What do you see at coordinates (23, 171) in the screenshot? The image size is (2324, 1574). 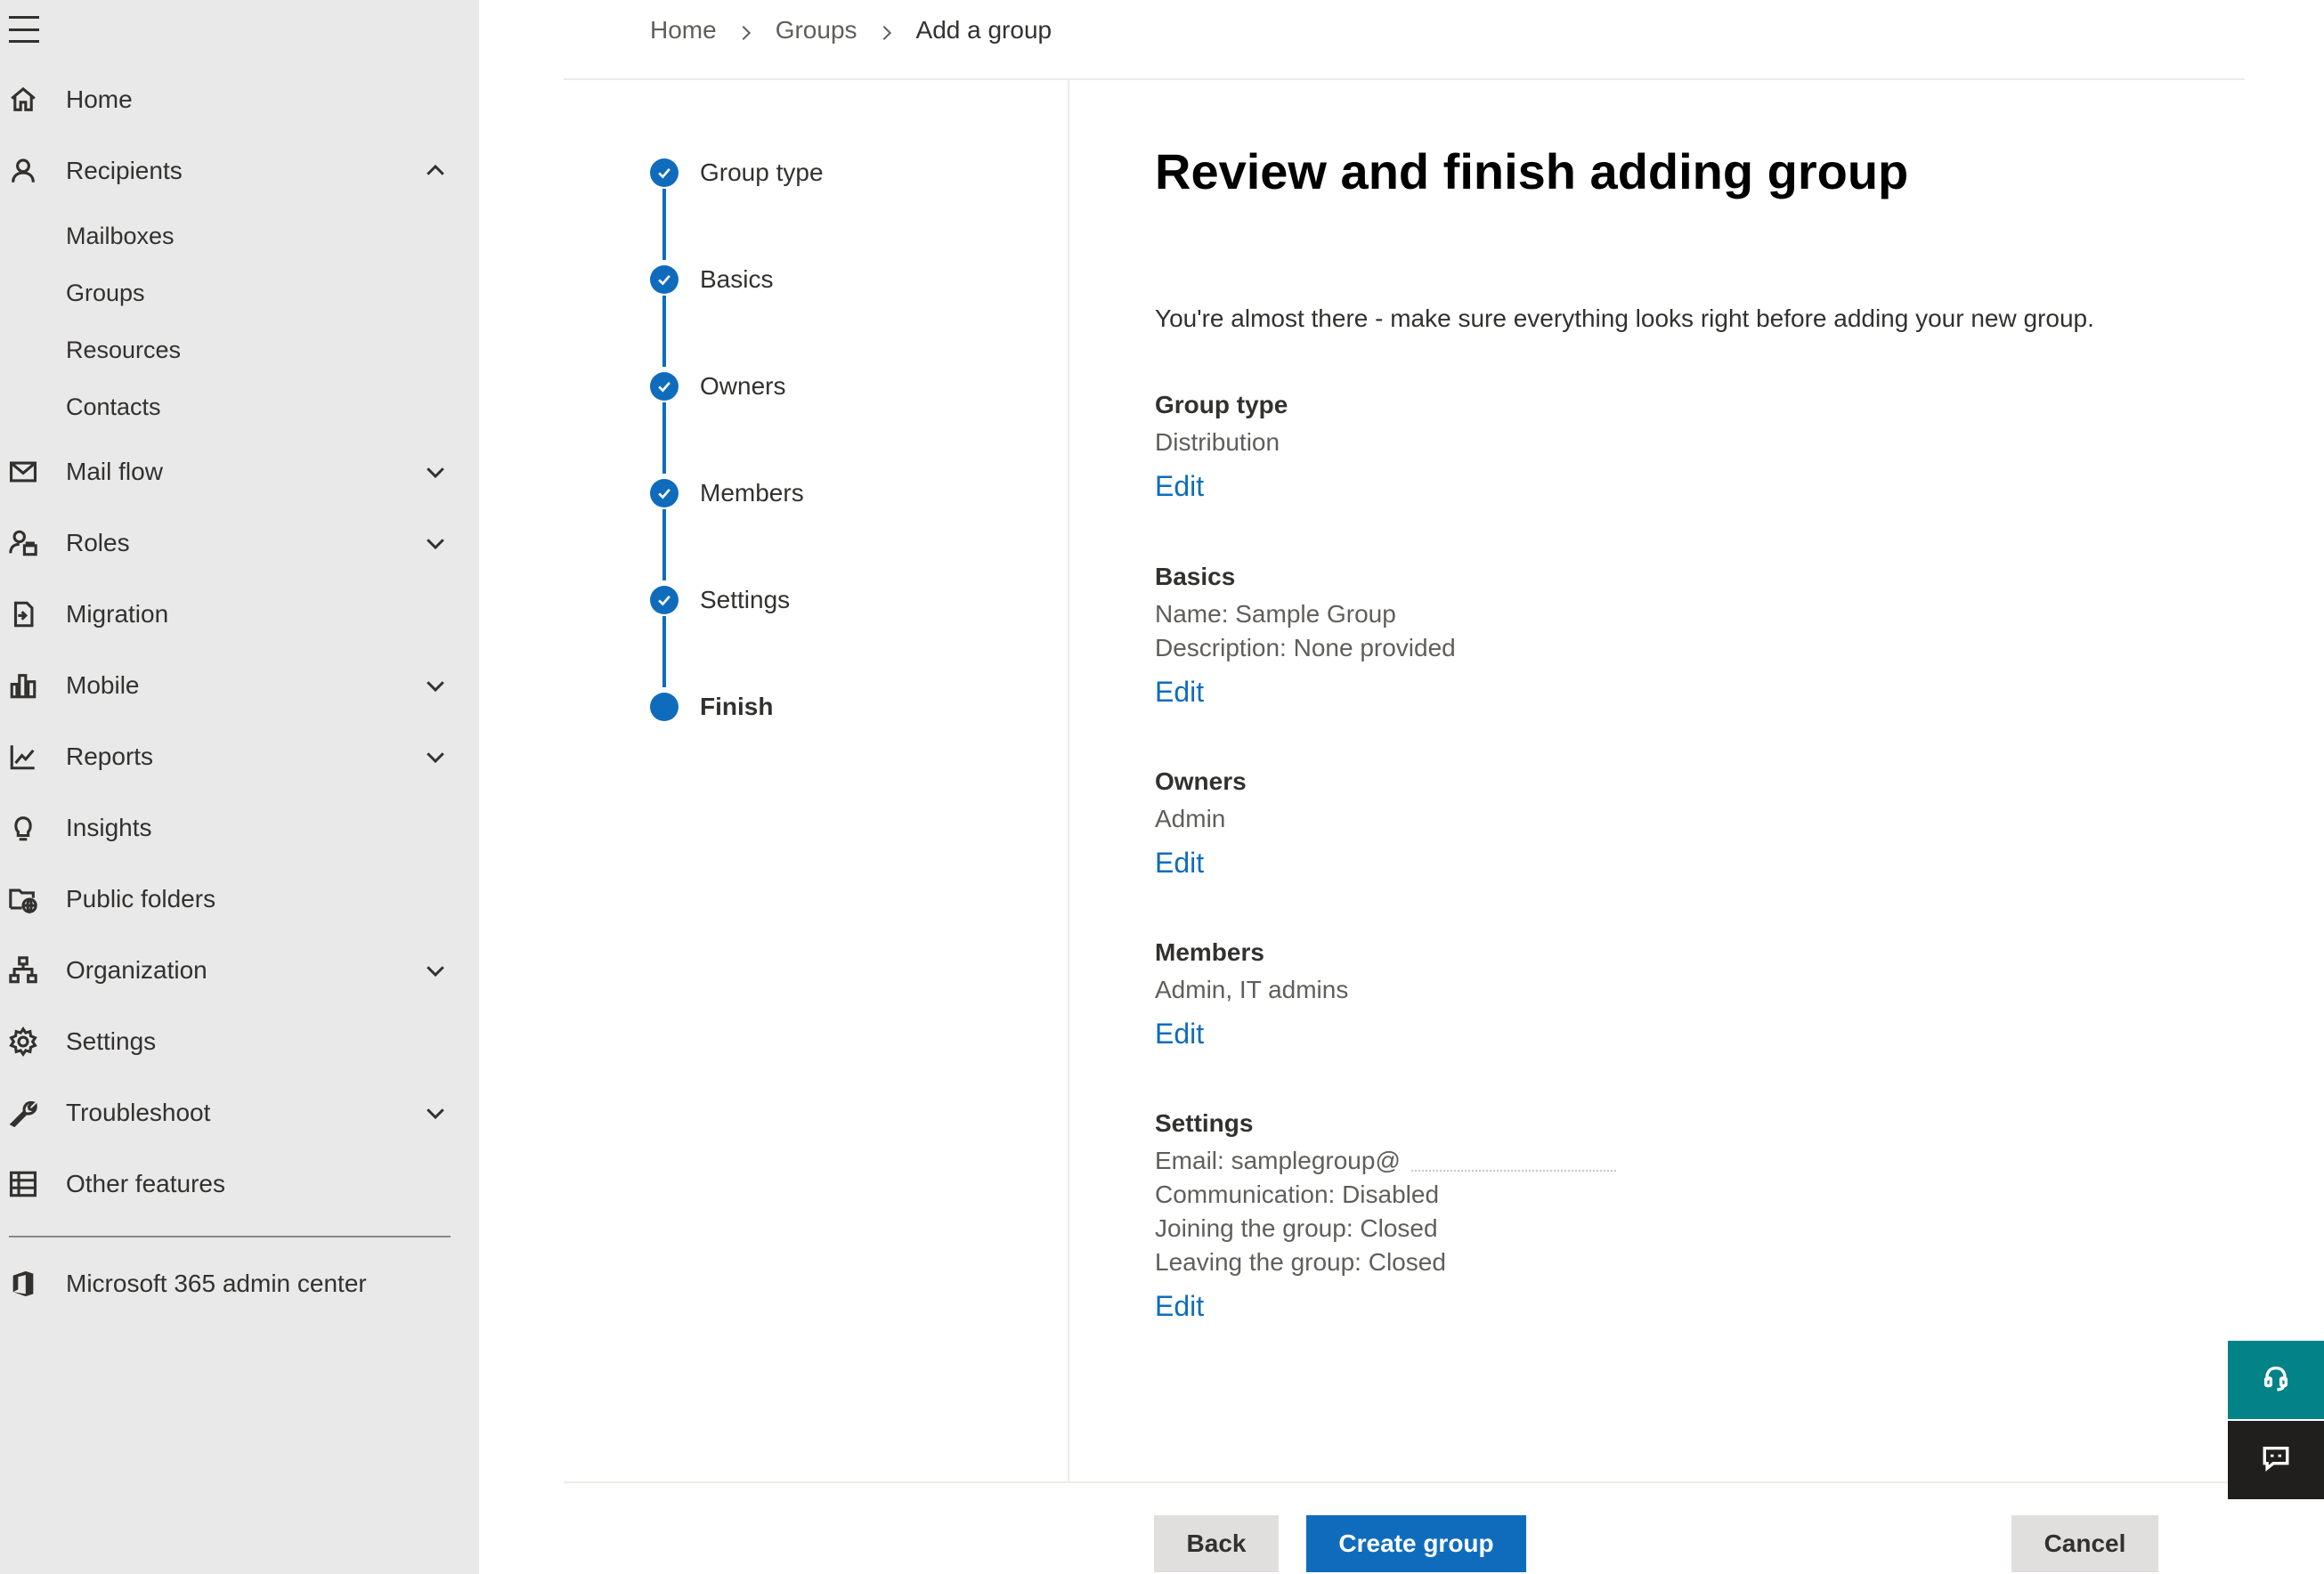 I see `person-icon` at bounding box center [23, 171].